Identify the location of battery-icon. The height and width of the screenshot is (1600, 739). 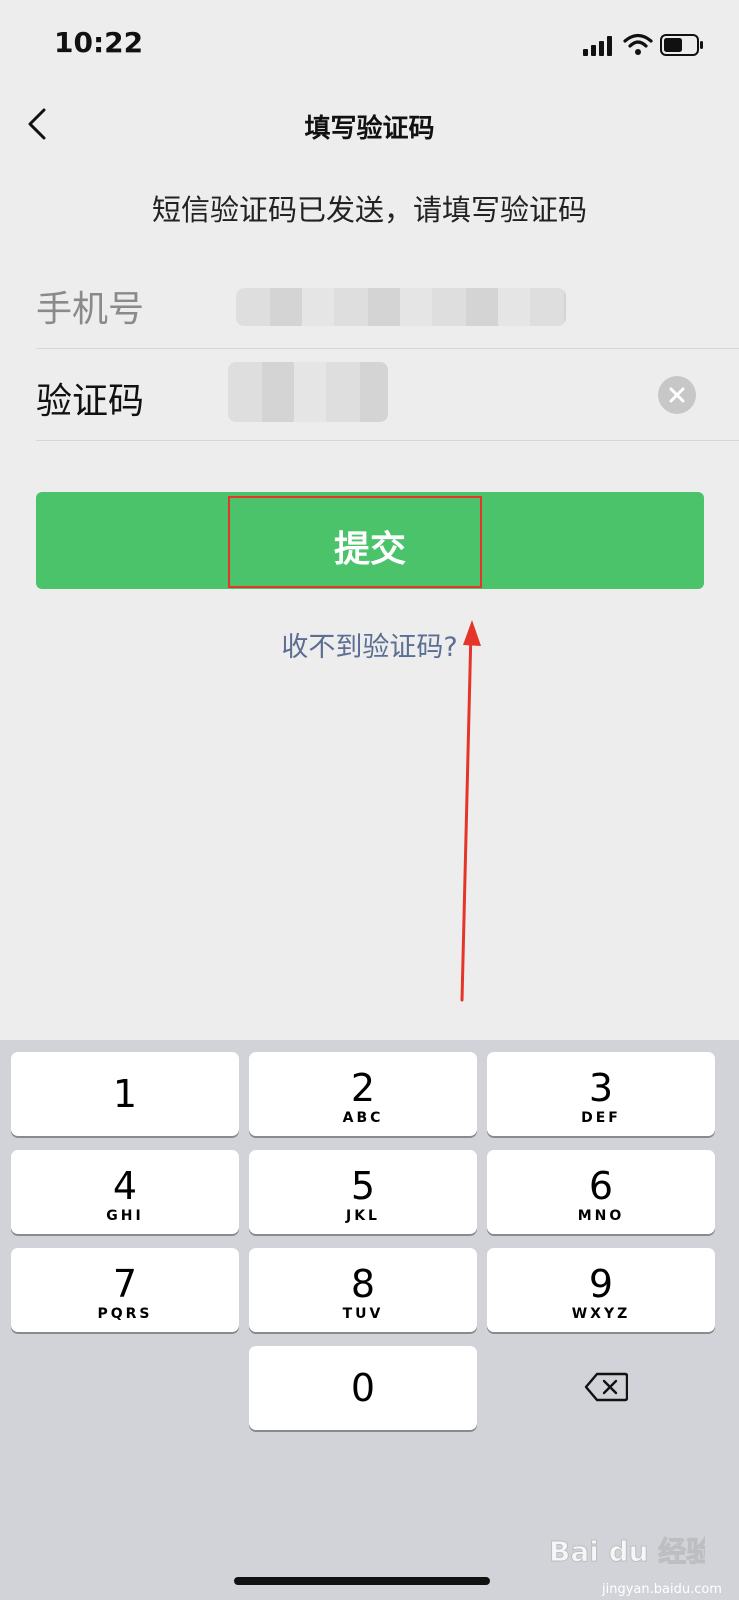
(681, 45).